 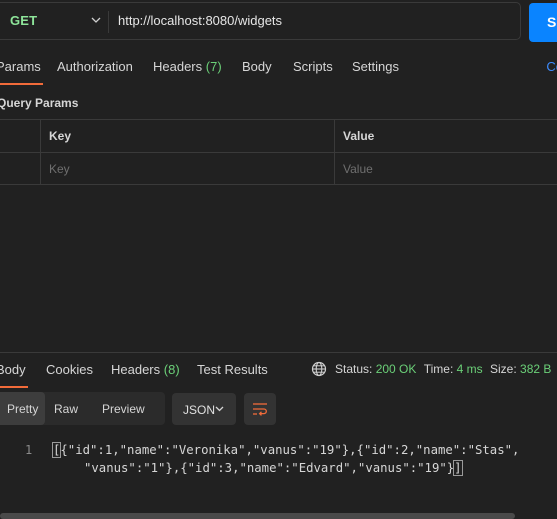 I want to click on value-input: Value, so click(x=358, y=169).